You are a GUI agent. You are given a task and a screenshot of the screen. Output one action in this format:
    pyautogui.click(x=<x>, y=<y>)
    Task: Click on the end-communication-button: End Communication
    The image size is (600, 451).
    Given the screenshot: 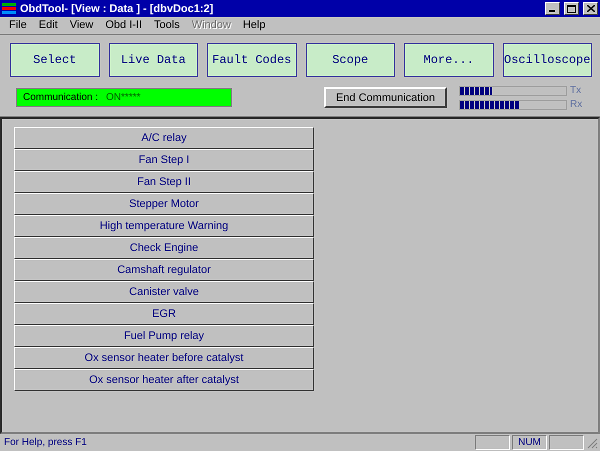 What is the action you would take?
    pyautogui.click(x=385, y=97)
    